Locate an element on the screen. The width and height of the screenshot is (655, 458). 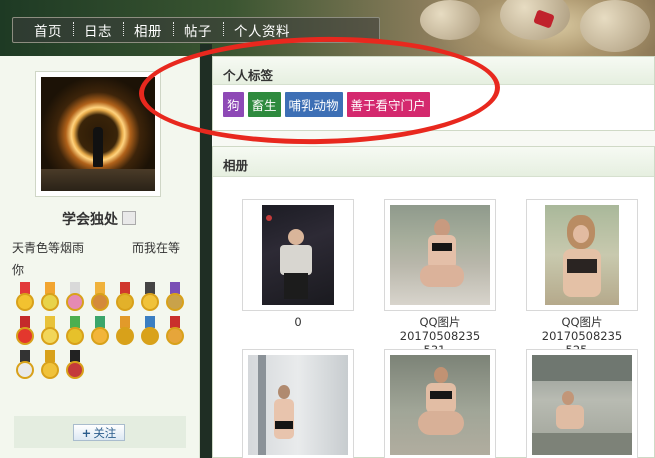
album-panel-title: 相册 is located at coordinates (433, 162).